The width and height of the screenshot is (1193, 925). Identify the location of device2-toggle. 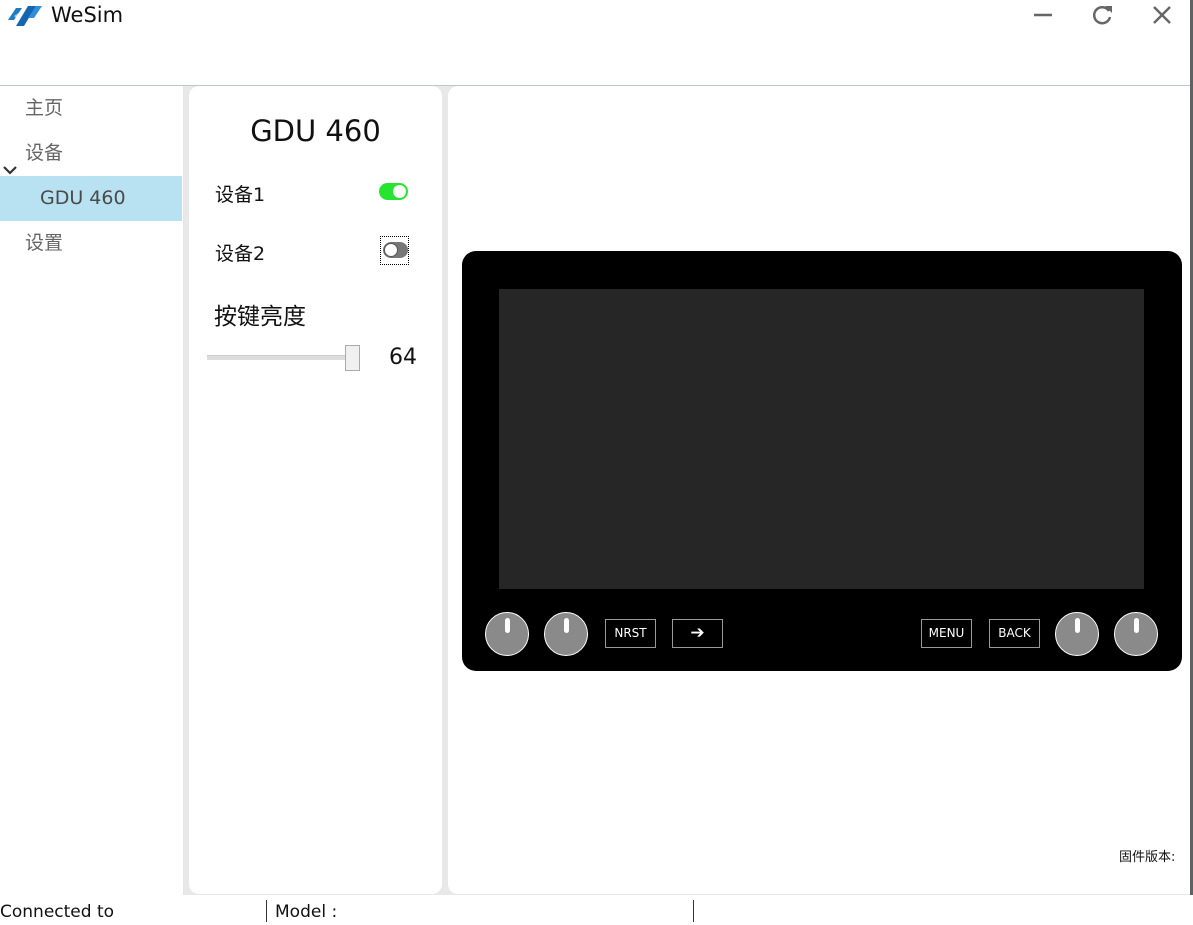
(395, 250).